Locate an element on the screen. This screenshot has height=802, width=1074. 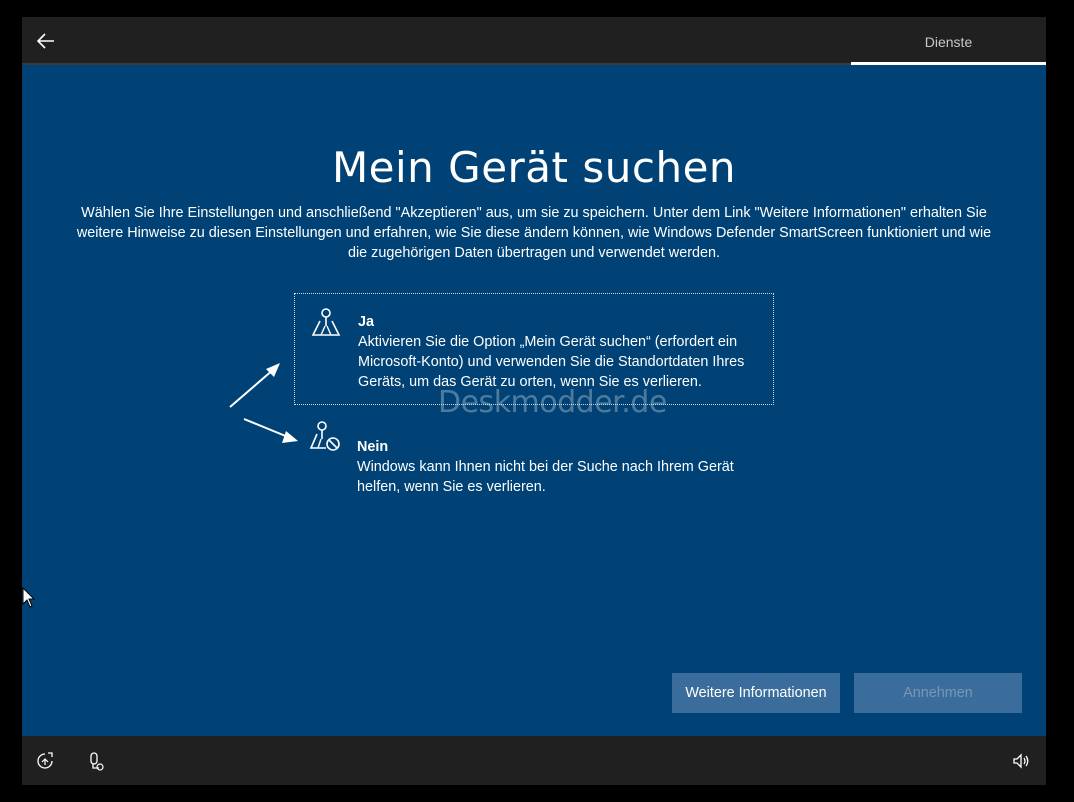
back-arrow-icon is located at coordinates (45, 41).